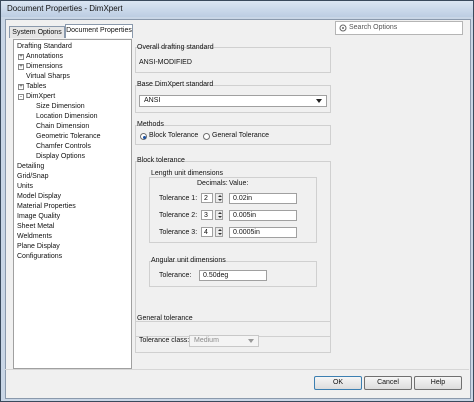  I want to click on tree-item-label: Virtual Sharps, so click(48, 76).